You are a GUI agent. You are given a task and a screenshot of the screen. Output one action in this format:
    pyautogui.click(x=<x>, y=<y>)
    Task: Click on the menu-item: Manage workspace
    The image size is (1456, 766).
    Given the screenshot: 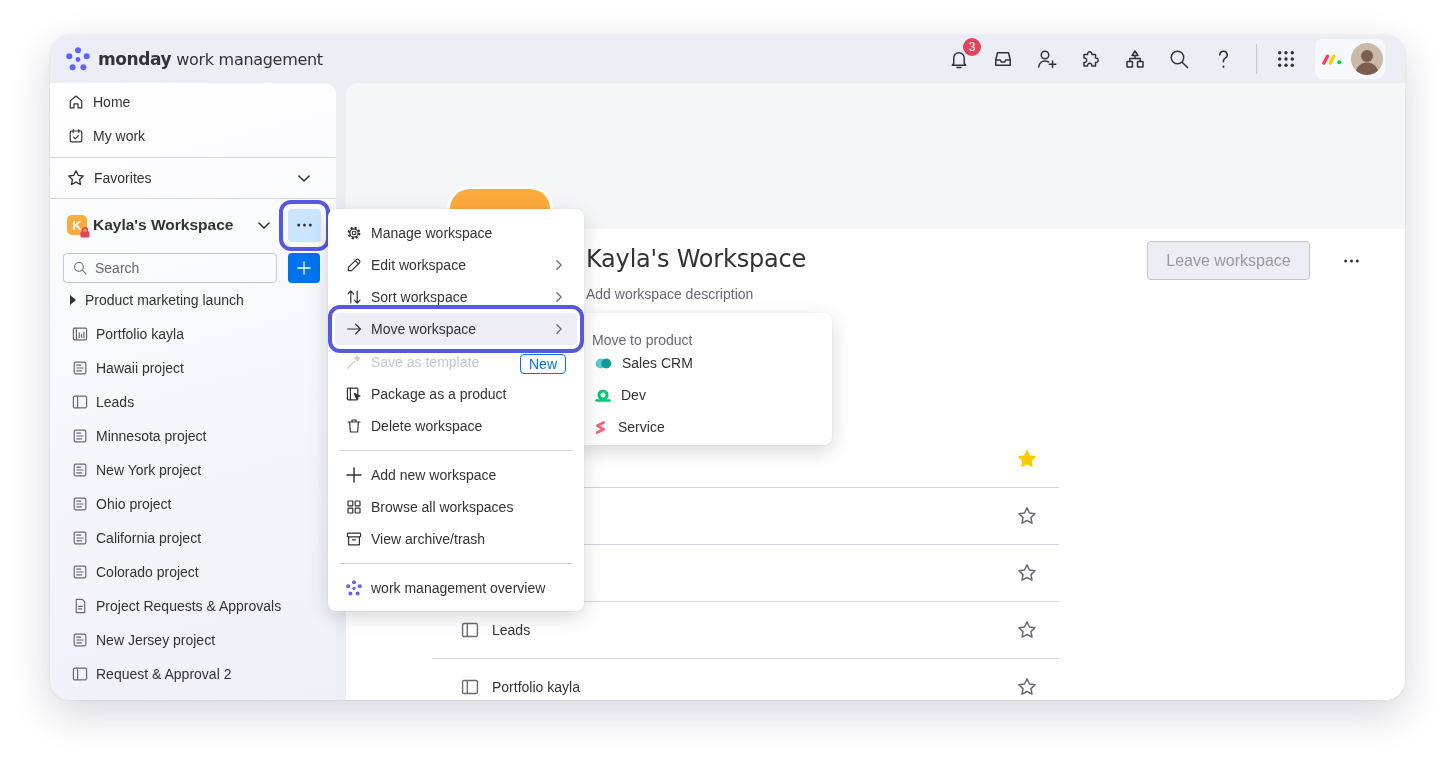 What is the action you would take?
    pyautogui.click(x=456, y=233)
    